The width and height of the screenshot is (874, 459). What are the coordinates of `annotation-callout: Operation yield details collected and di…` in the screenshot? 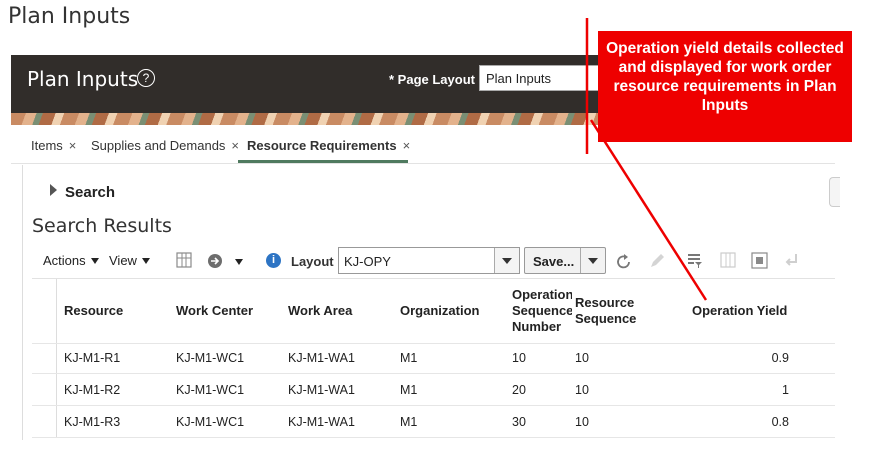 It's located at (725, 86).